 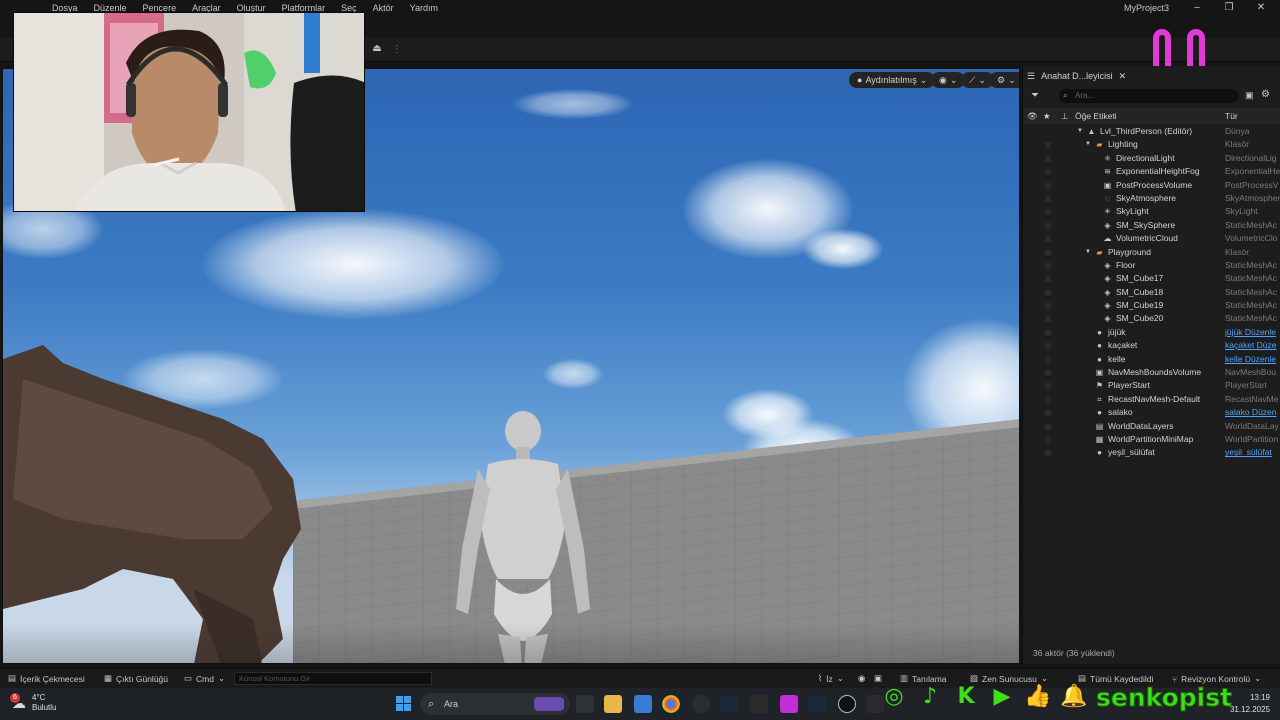 I want to click on close-tab-icon: ✕, so click(x=1123, y=76).